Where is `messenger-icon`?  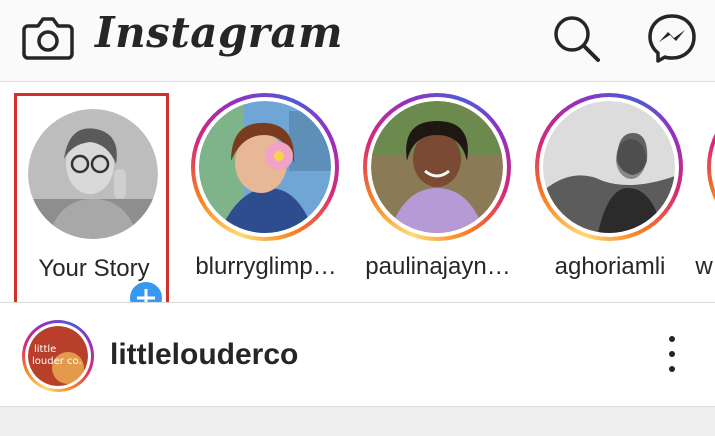 messenger-icon is located at coordinates (672, 38).